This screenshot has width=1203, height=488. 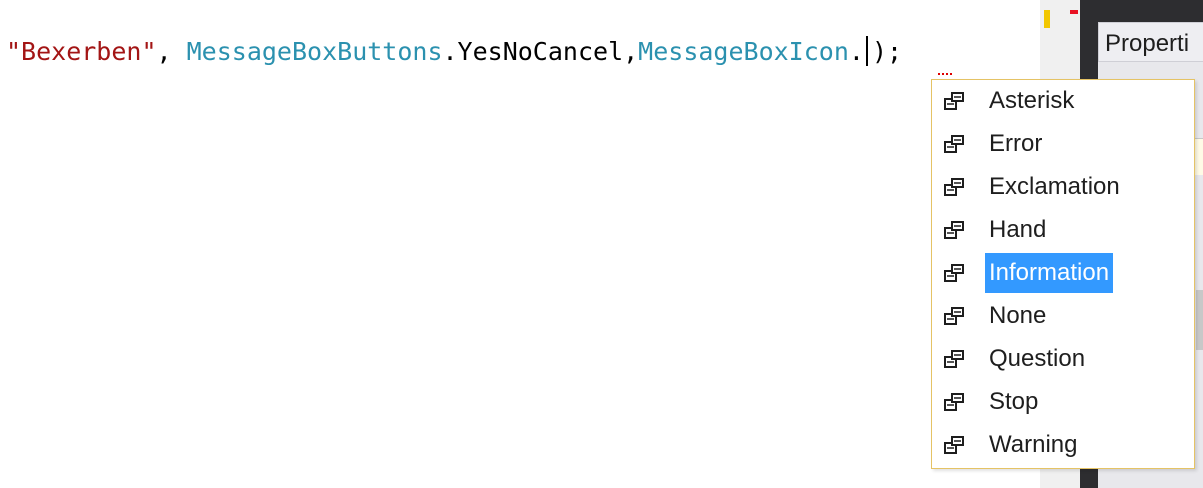 What do you see at coordinates (1063, 402) in the screenshot?
I see `completion-item-stop: Stop` at bounding box center [1063, 402].